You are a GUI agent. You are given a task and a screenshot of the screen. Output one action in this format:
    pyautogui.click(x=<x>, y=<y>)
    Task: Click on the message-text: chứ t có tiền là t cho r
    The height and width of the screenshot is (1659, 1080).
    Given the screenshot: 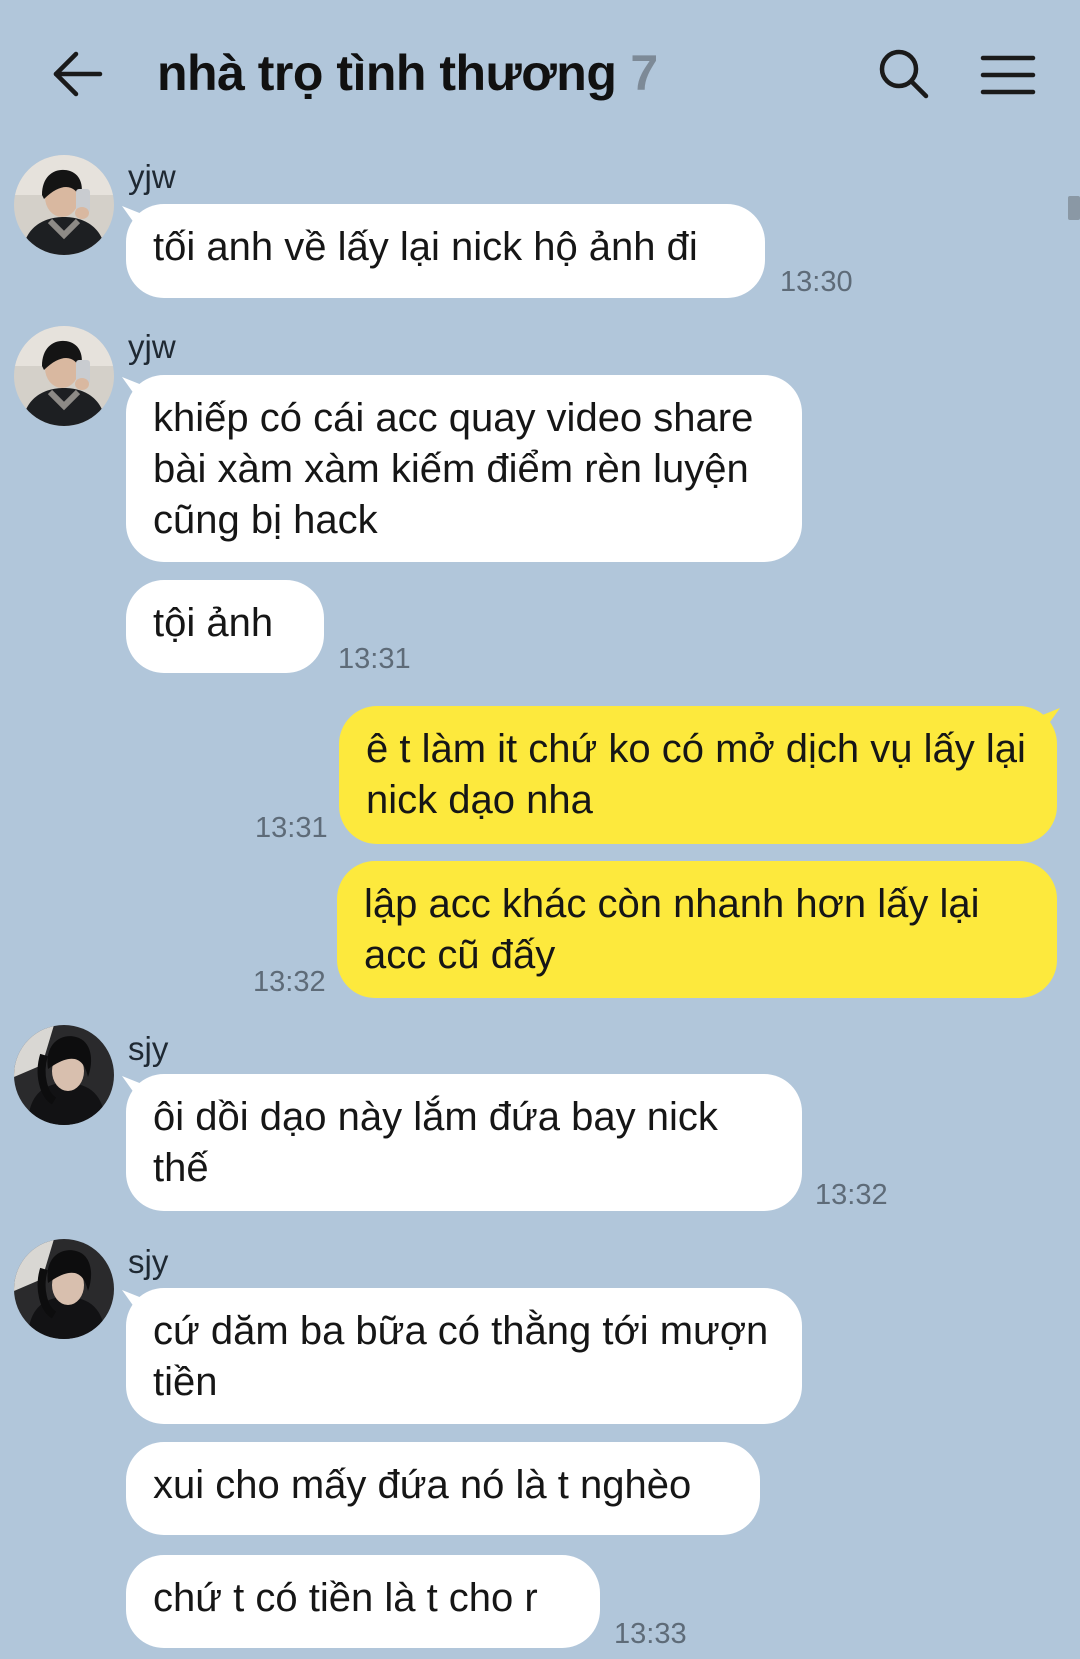 What is the action you would take?
    pyautogui.click(x=345, y=1598)
    